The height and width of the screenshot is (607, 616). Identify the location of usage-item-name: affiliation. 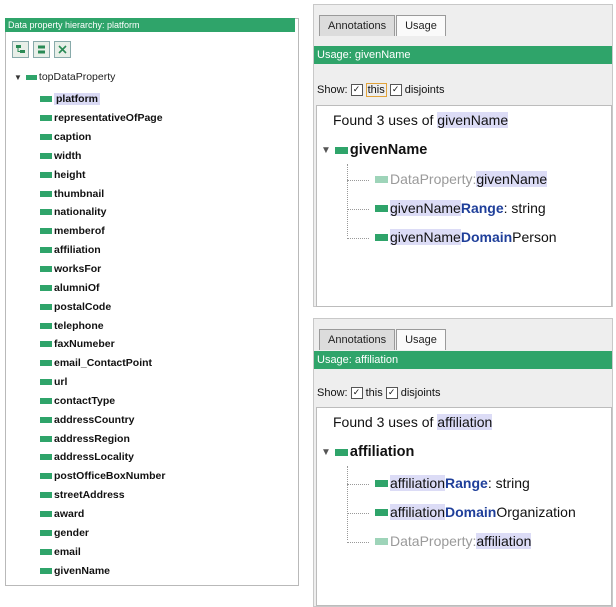
(418, 512).